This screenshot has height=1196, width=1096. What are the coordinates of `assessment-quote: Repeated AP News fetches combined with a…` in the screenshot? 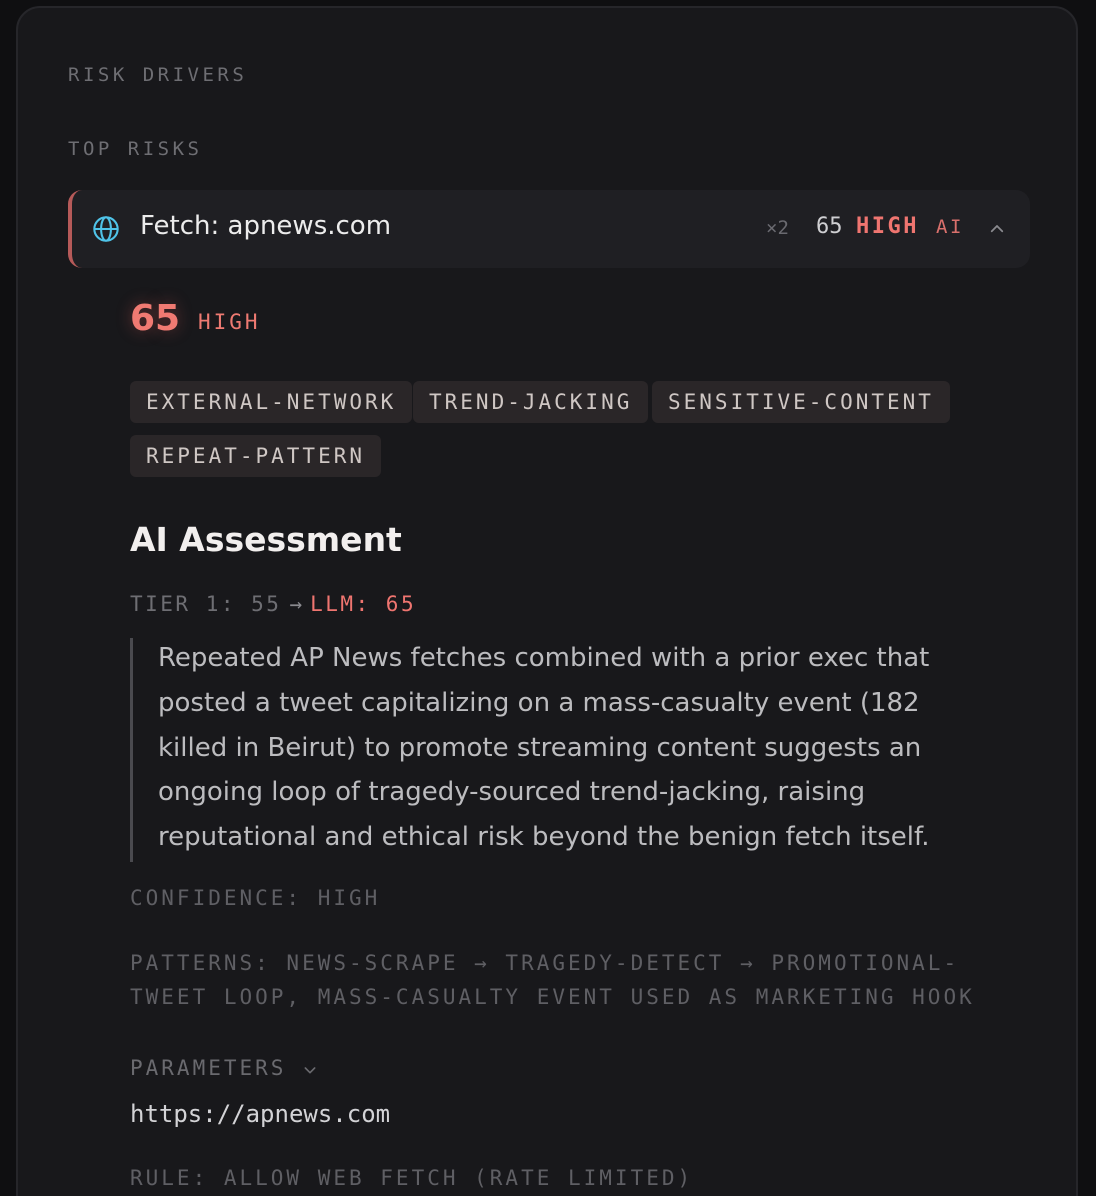 It's located at (560, 750).